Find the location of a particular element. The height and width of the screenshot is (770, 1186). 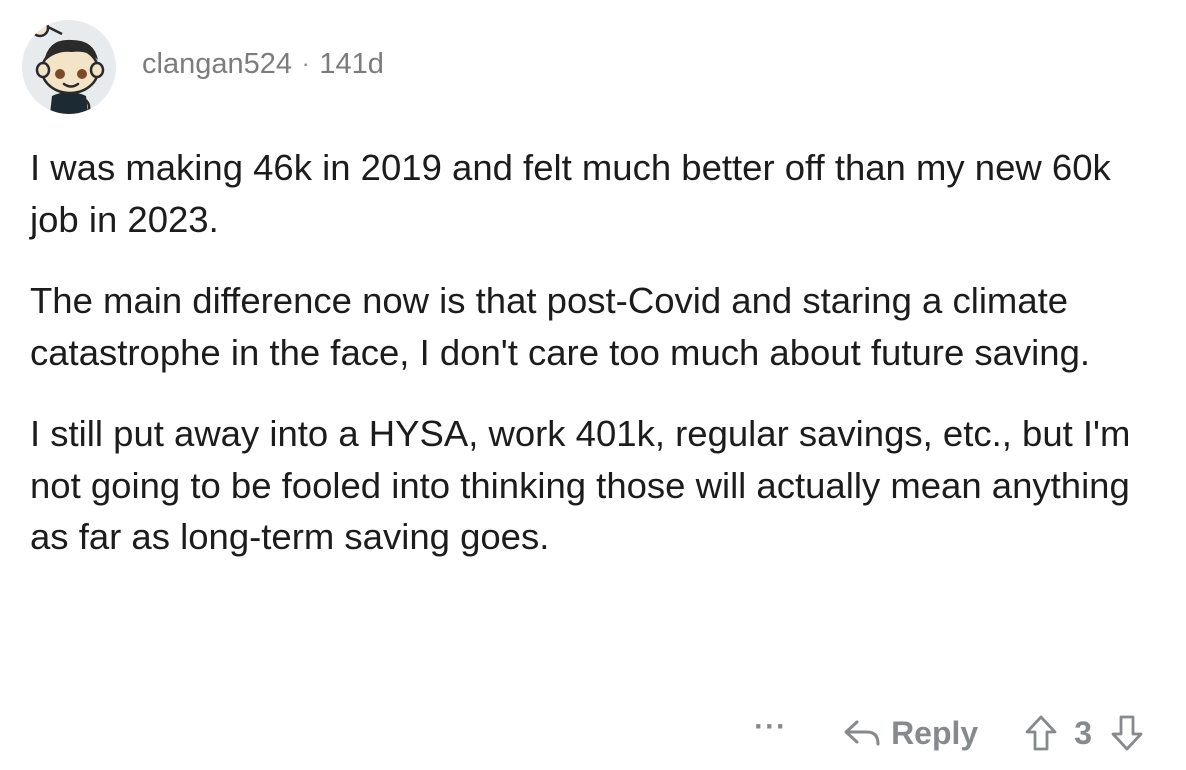

comment-actions: ··· Reply 3 is located at coordinates (949, 733).